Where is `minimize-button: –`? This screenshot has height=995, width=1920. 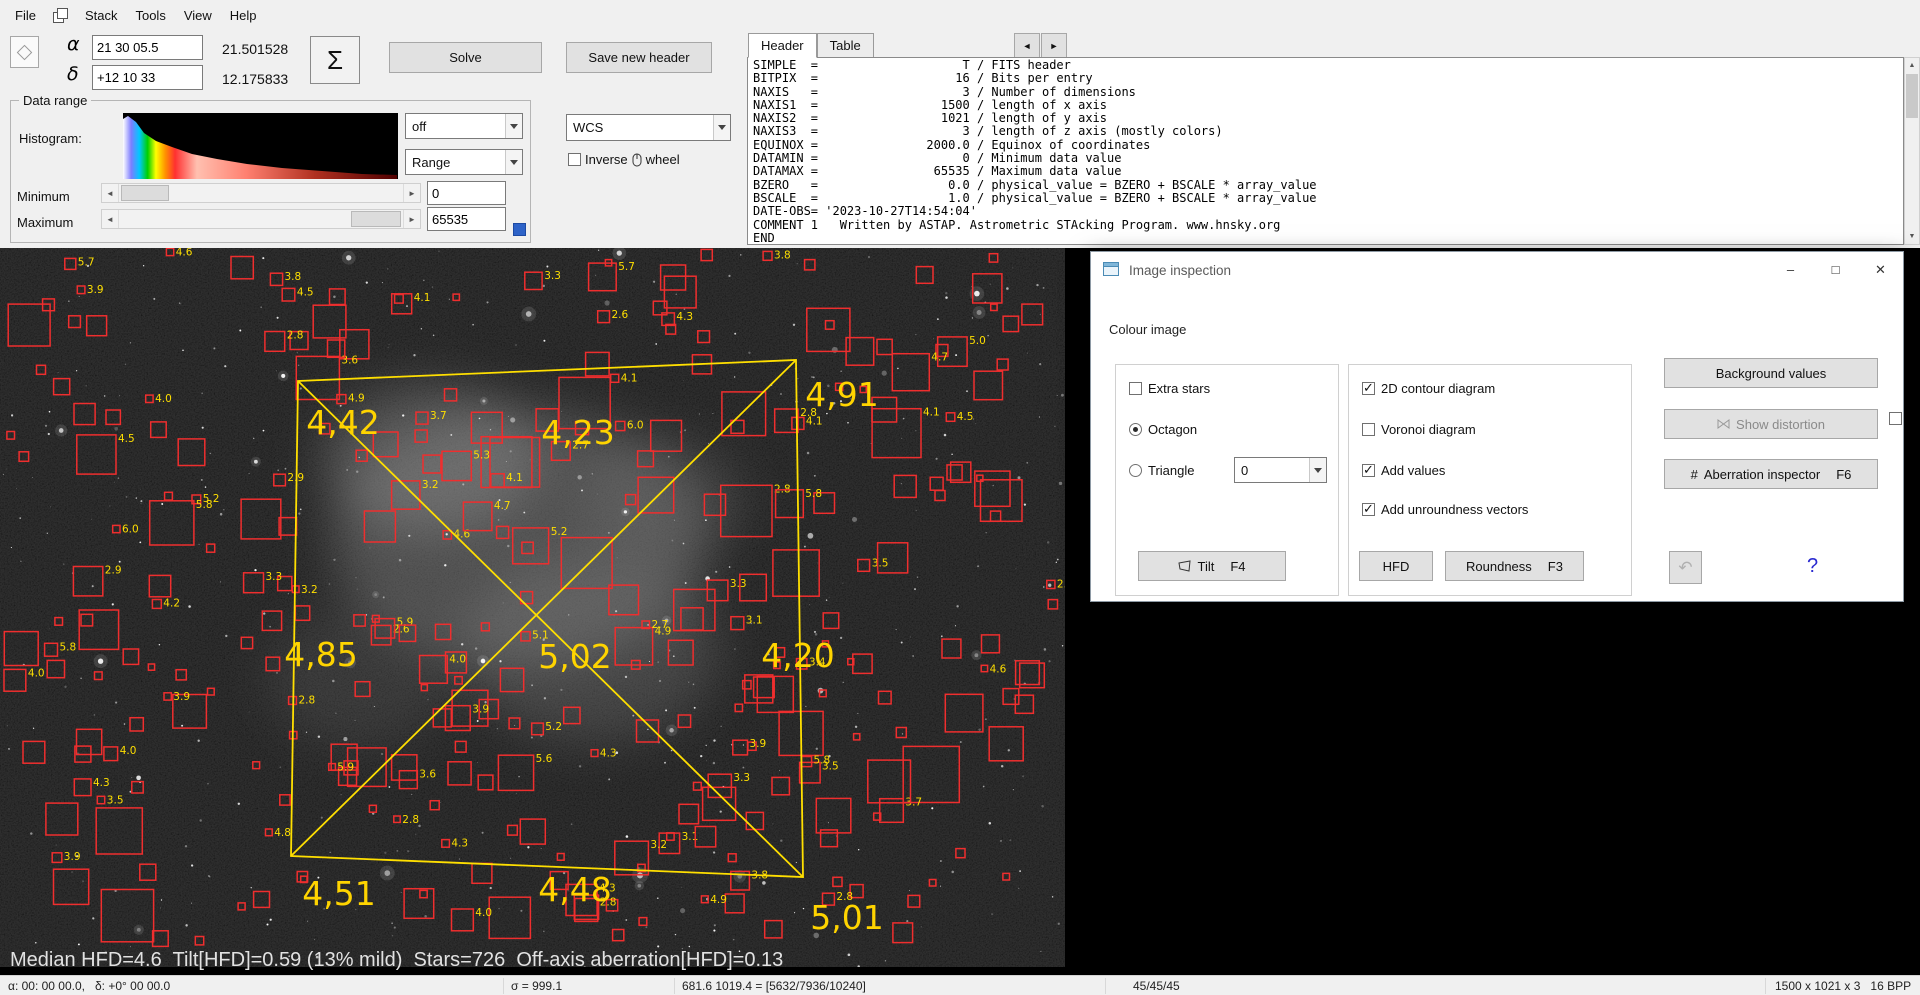
minimize-button: – is located at coordinates (1790, 269).